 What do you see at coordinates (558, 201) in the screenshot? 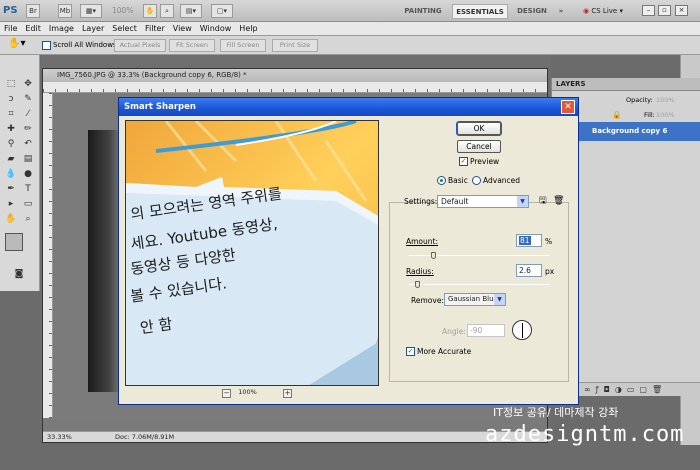
I see `delete-settings-icon: 🗑` at bounding box center [558, 201].